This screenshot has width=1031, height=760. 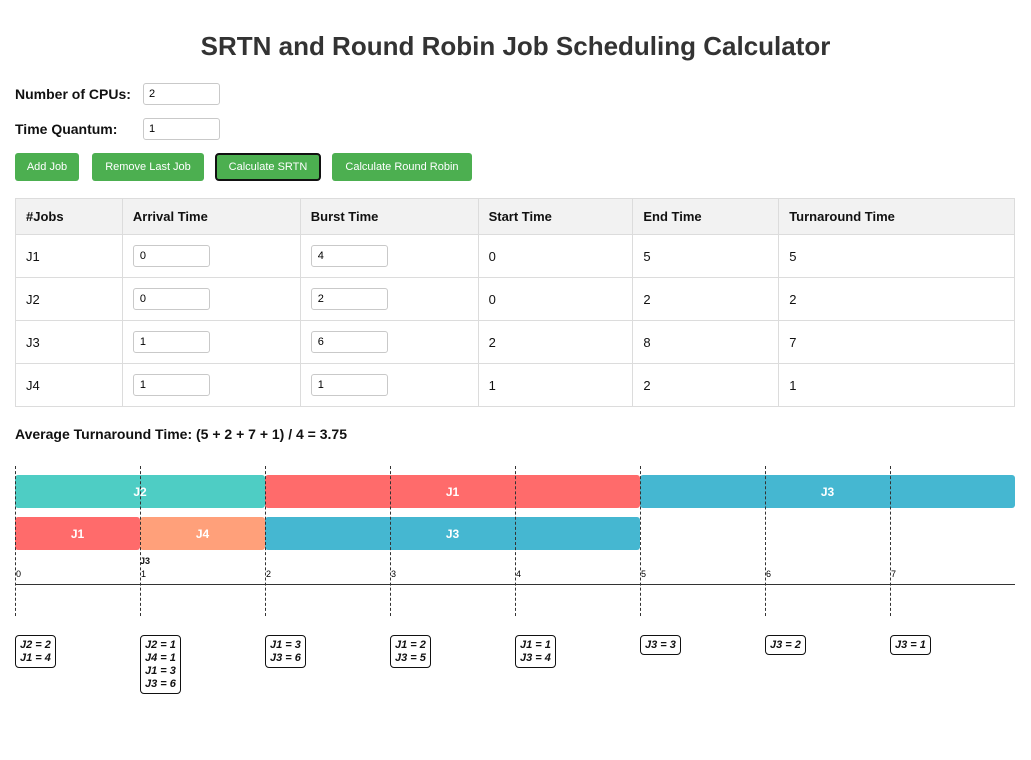 What do you see at coordinates (144, 574) in the screenshot?
I see `time-tick-label: 1` at bounding box center [144, 574].